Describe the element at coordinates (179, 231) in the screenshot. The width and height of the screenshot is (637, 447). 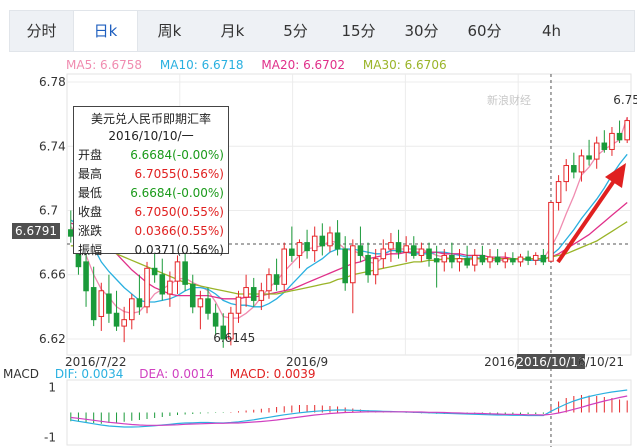
I see `tooltip-row-value: 0.0366(0.55%)` at that location.